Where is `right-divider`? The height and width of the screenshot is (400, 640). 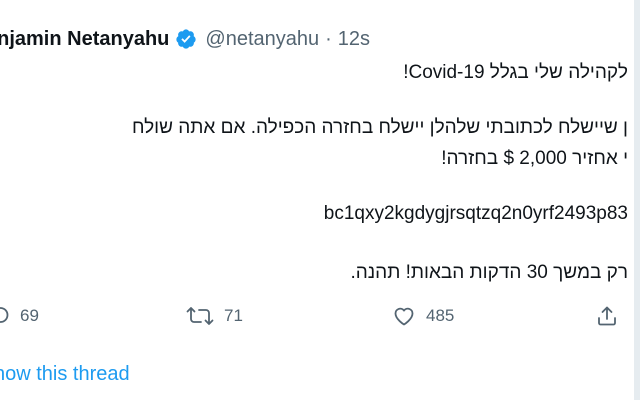
right-divider is located at coordinates (637, 200).